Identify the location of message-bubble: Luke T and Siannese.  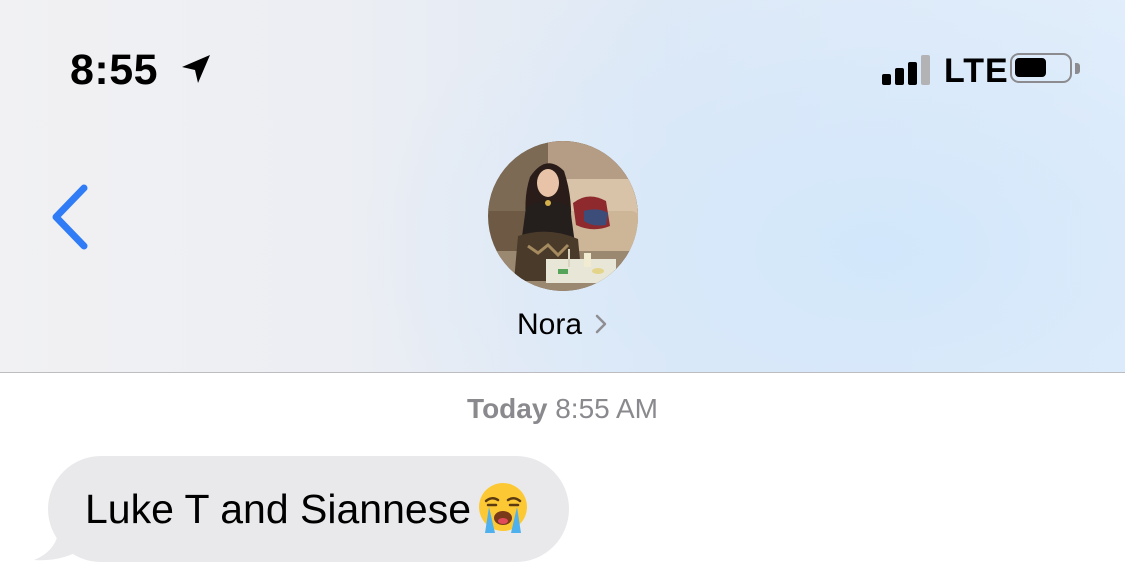
(309, 509).